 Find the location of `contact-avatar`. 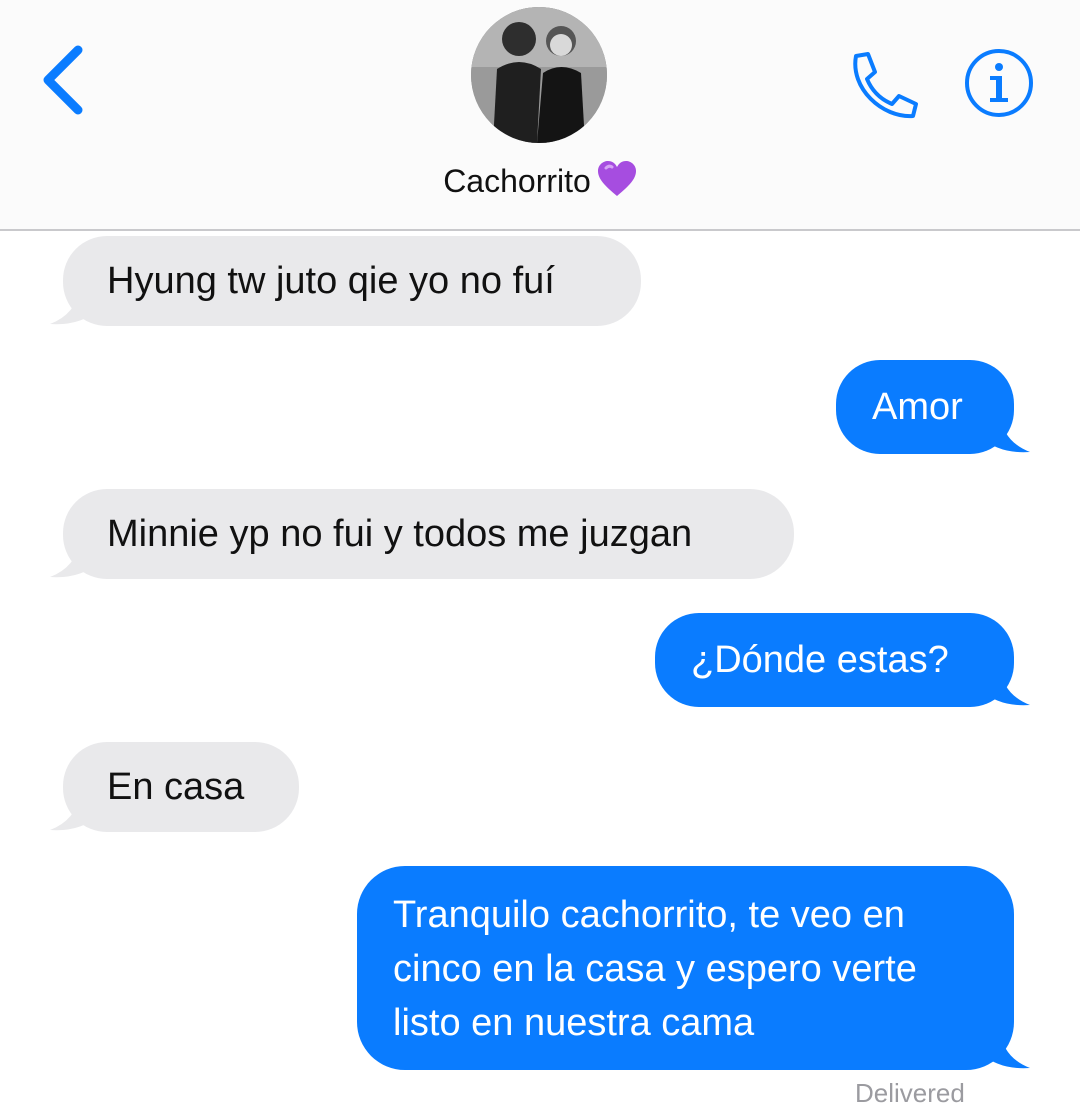

contact-avatar is located at coordinates (539, 75).